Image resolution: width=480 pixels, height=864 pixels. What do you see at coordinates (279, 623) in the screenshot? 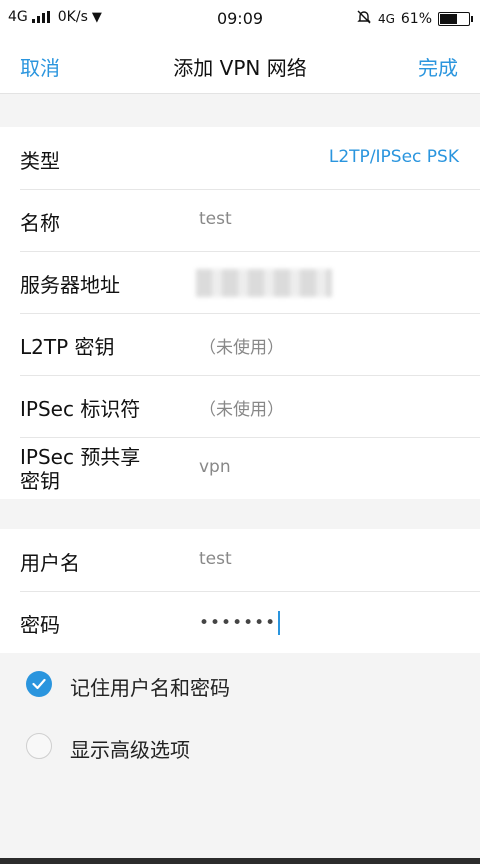
I see `text-cursor` at bounding box center [279, 623].